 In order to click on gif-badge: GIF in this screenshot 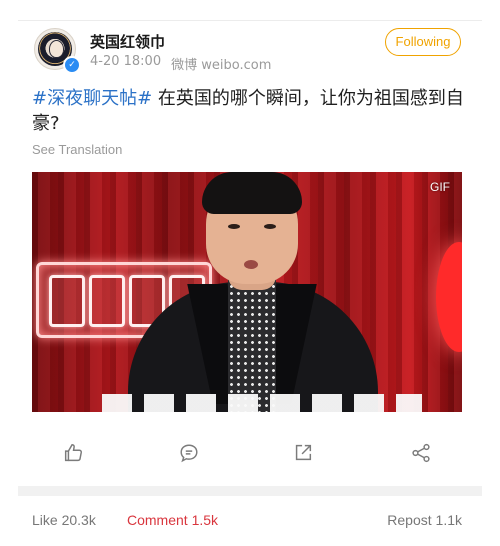, I will do `click(440, 187)`.